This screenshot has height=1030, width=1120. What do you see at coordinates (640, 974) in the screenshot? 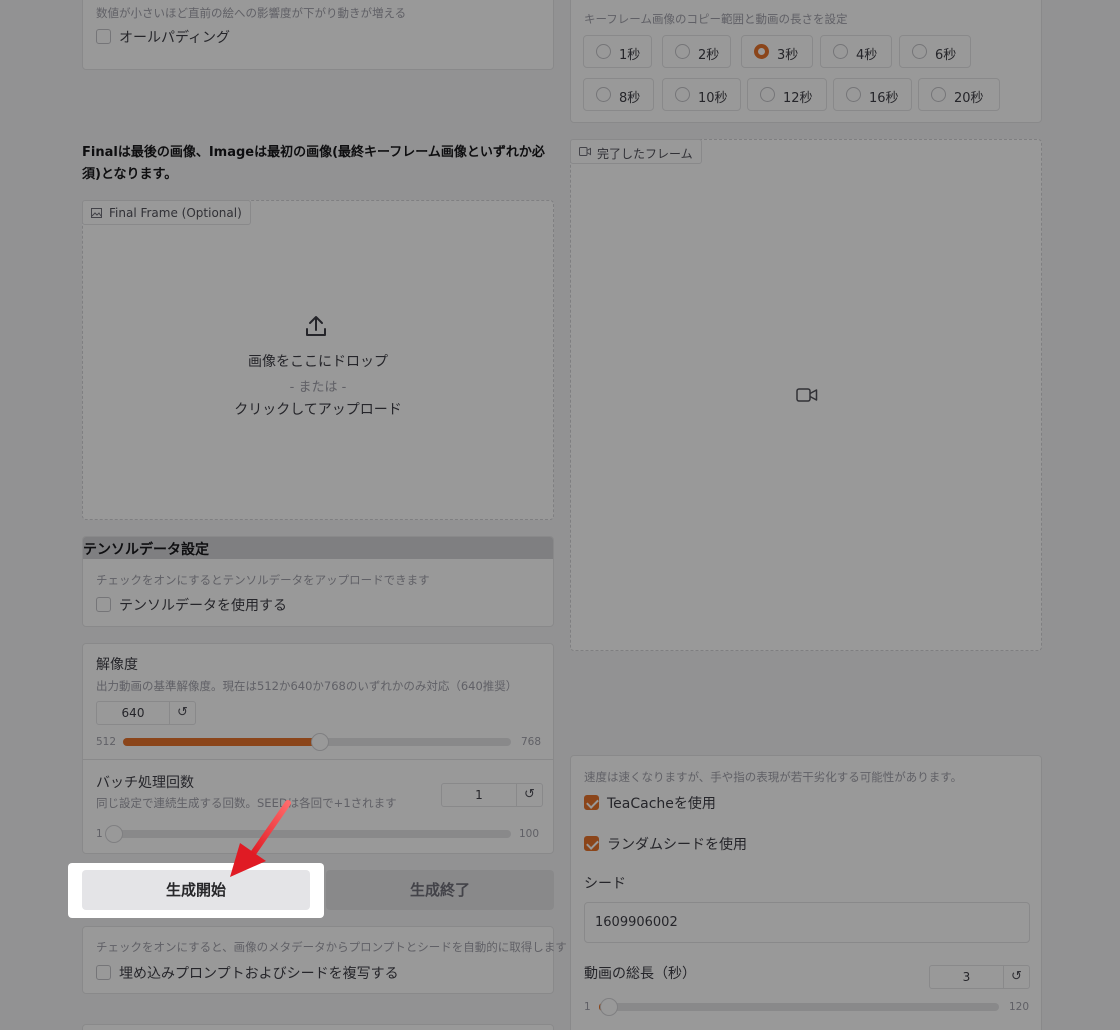
I see `video-length-label: 動画の総長（秒）` at bounding box center [640, 974].